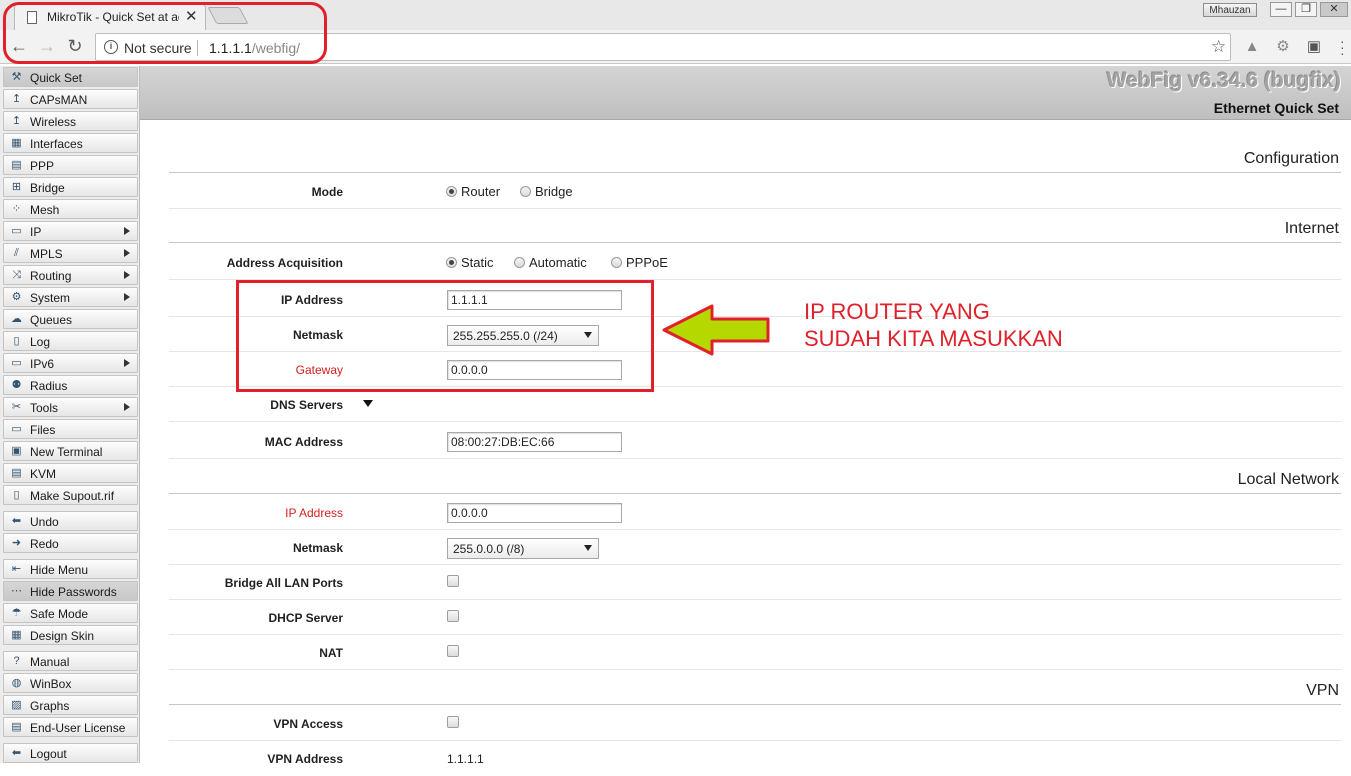  What do you see at coordinates (755, 547) in the screenshot?
I see `local-netmask-row: Netmask 255.0.0.0 (/8)` at bounding box center [755, 547].